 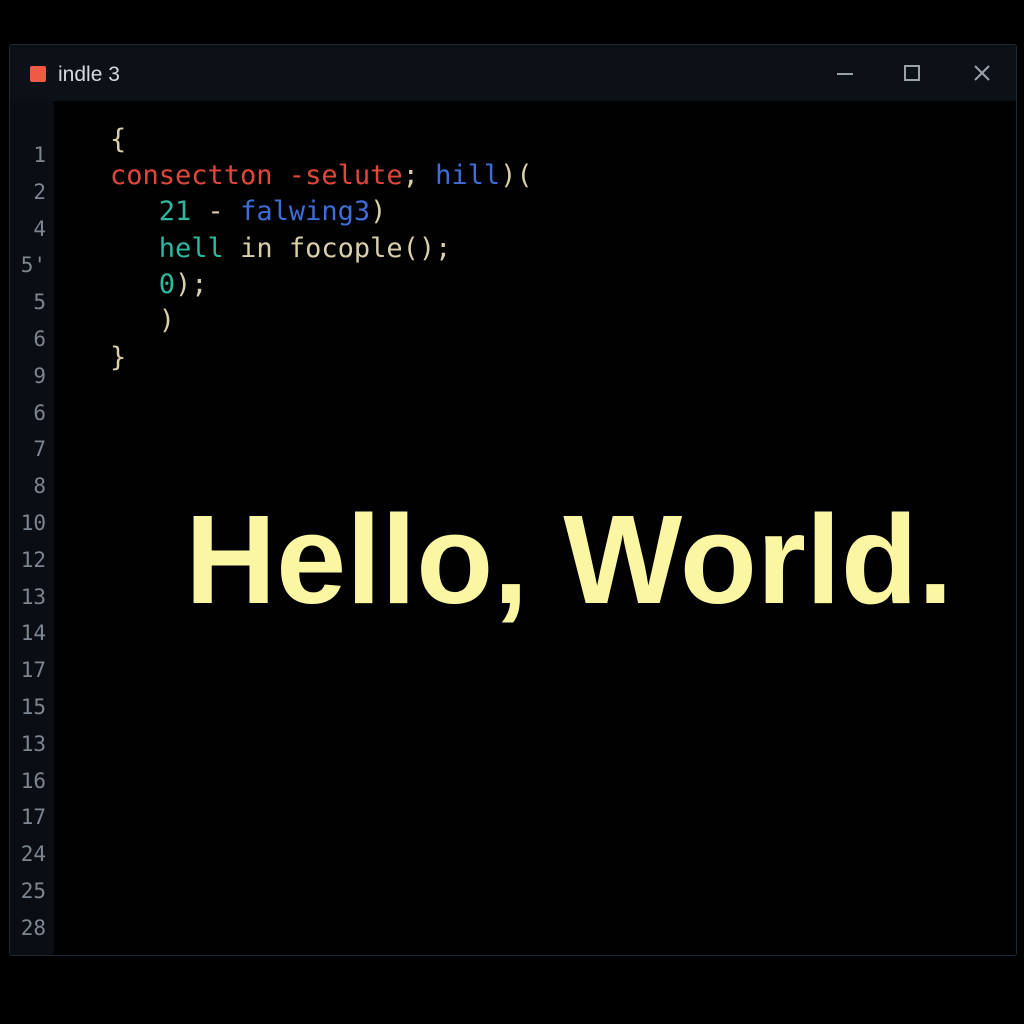 I want to click on code-token: hill, so click(x=468, y=175).